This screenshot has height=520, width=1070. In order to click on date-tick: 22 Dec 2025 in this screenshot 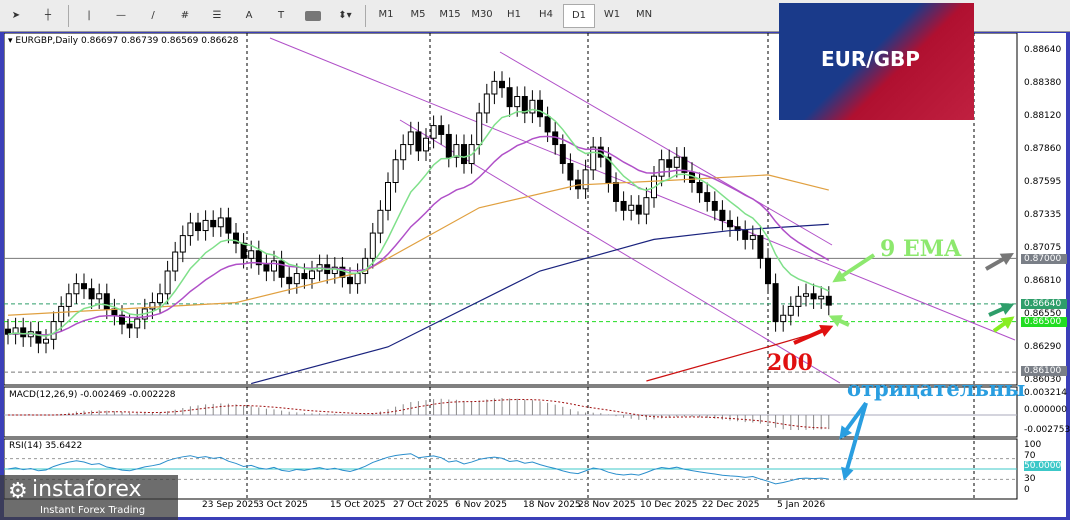, I will do `click(731, 505)`.